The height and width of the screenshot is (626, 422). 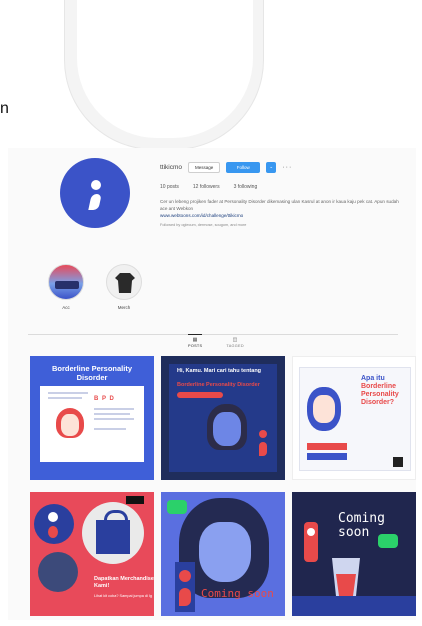 I want to click on juice-fill, so click(x=346, y=585).